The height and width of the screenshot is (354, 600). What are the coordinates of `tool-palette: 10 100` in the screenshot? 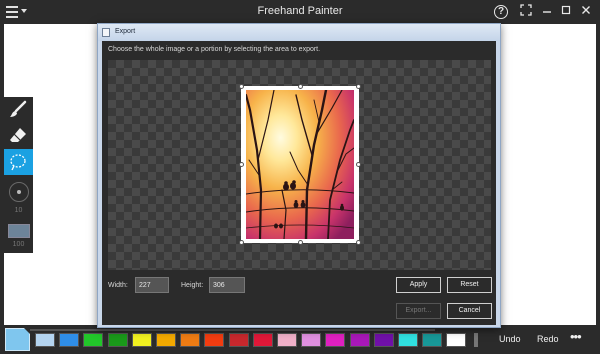 It's located at (18, 175).